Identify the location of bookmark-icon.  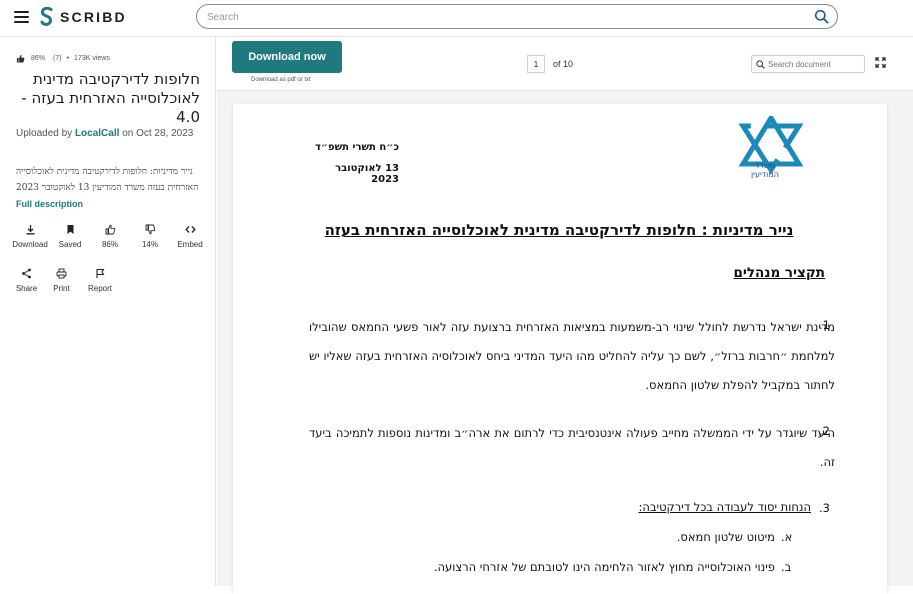
(70, 229).